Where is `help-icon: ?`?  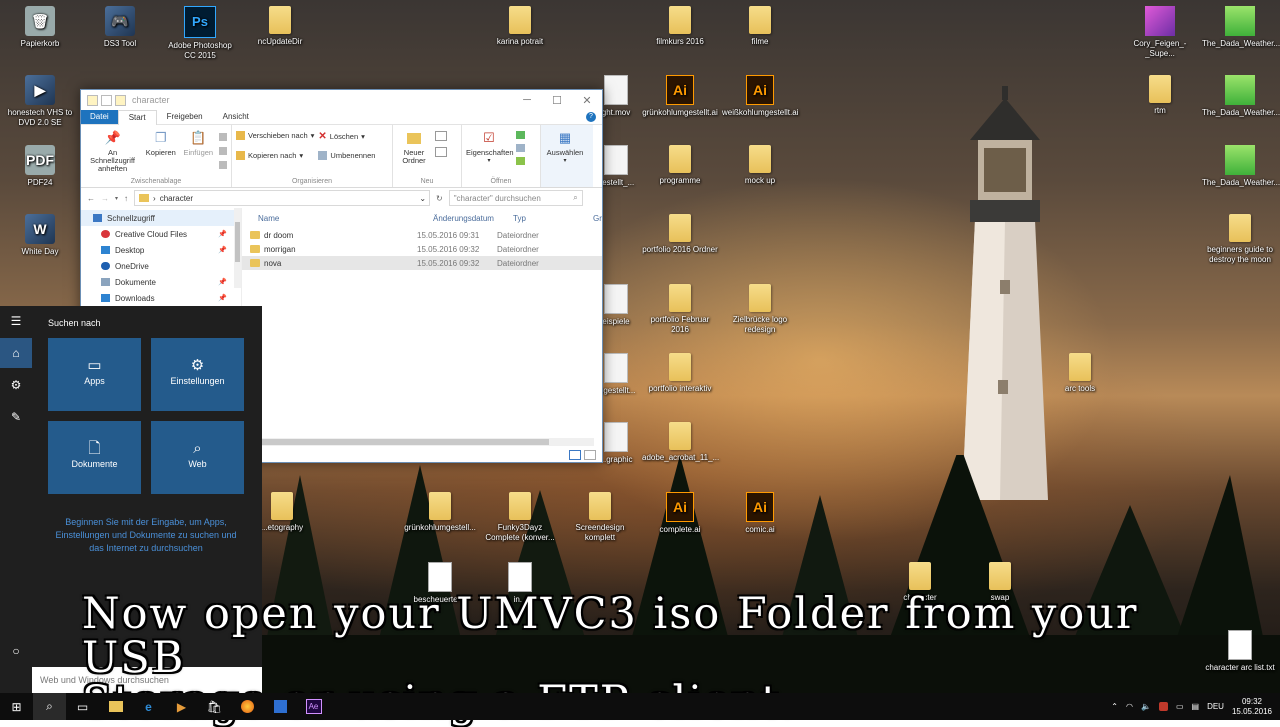 help-icon: ? is located at coordinates (591, 117).